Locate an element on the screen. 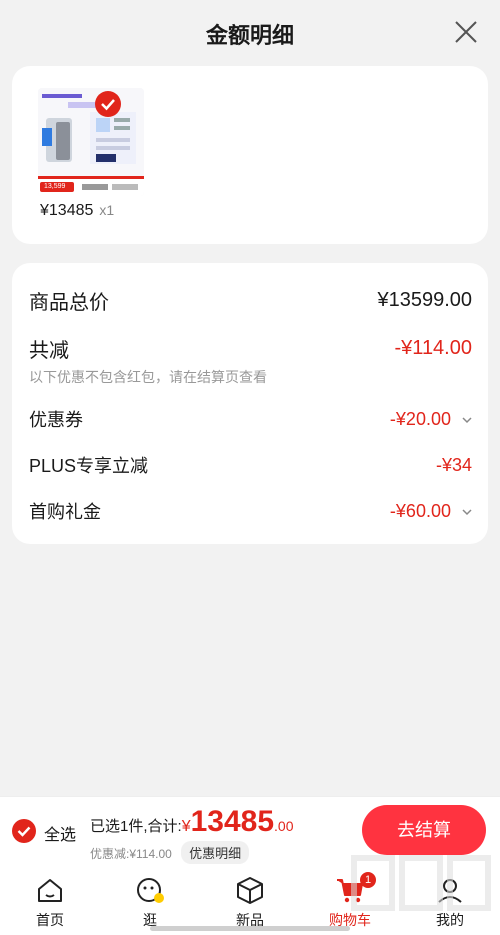 This screenshot has height=935, width=500. total-reduce-label: 共减 is located at coordinates (49, 351).